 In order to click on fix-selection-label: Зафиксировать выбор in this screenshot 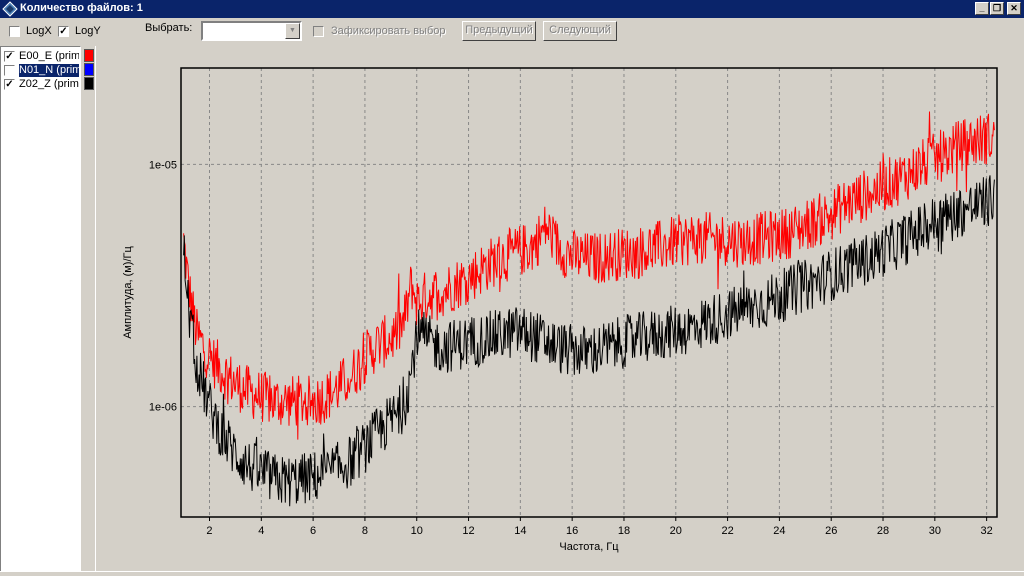, I will do `click(388, 31)`.